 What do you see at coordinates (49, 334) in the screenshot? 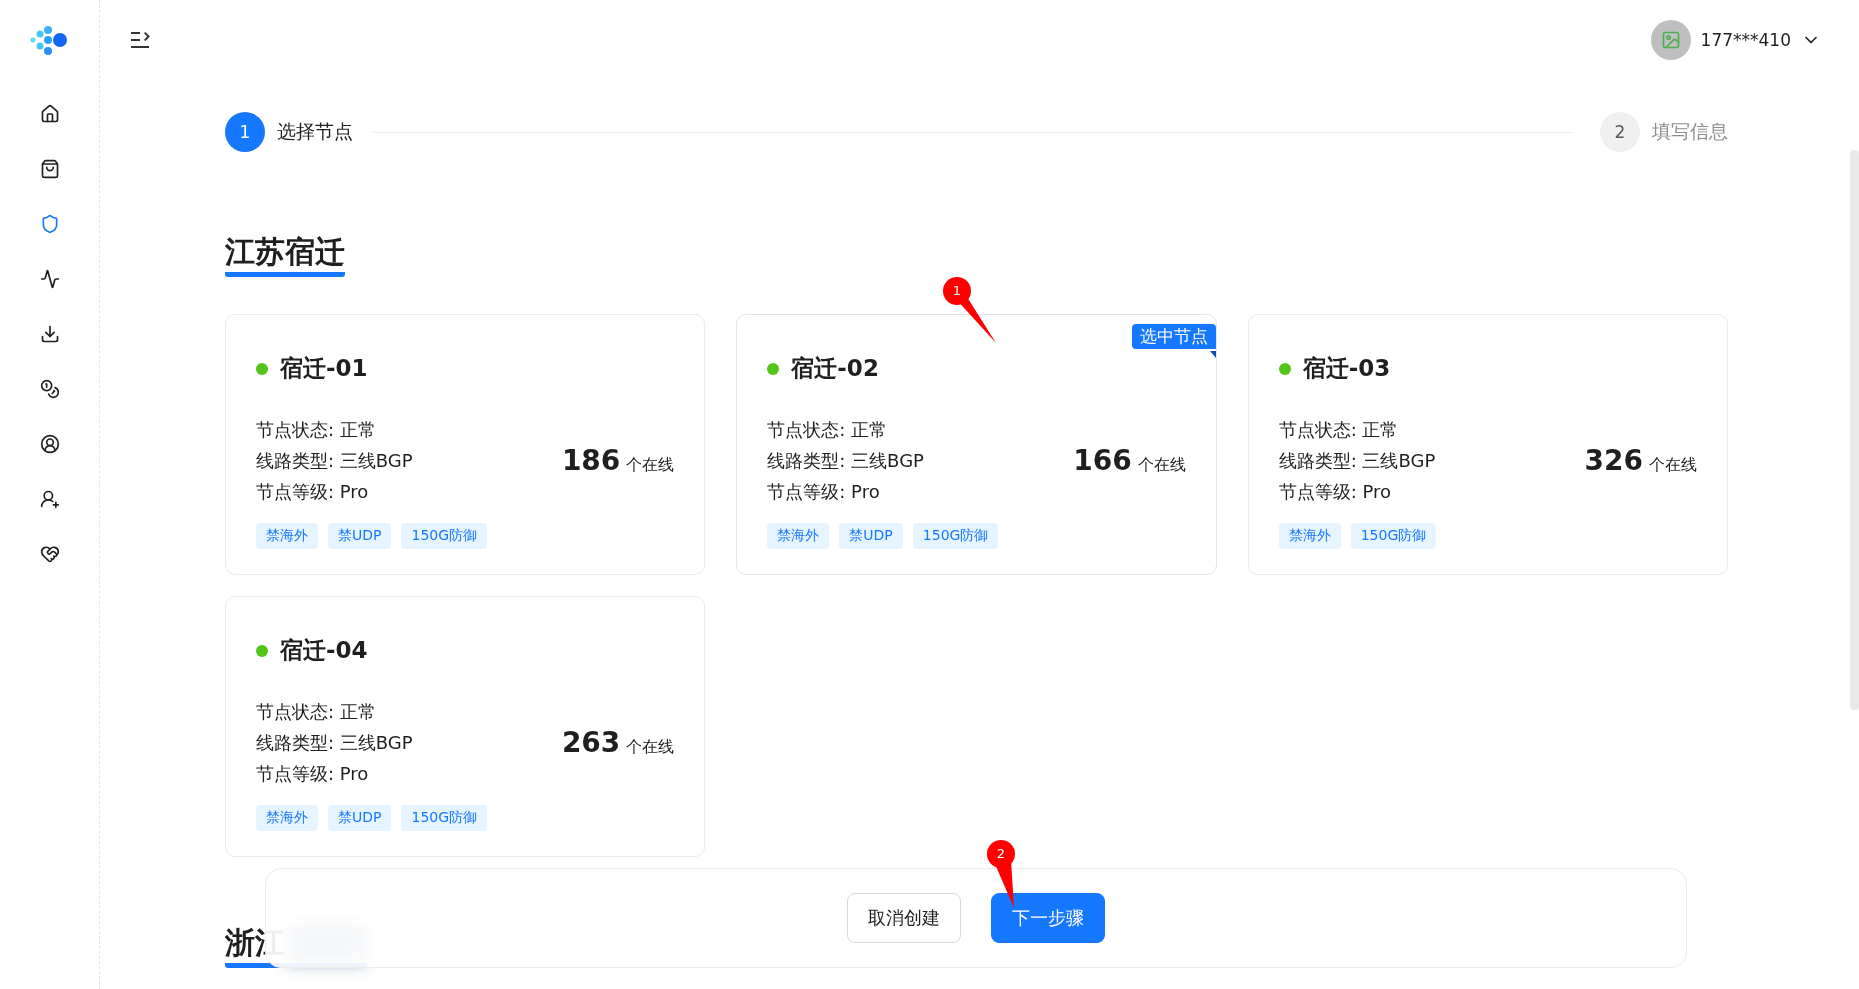
I see `download-icon` at bounding box center [49, 334].